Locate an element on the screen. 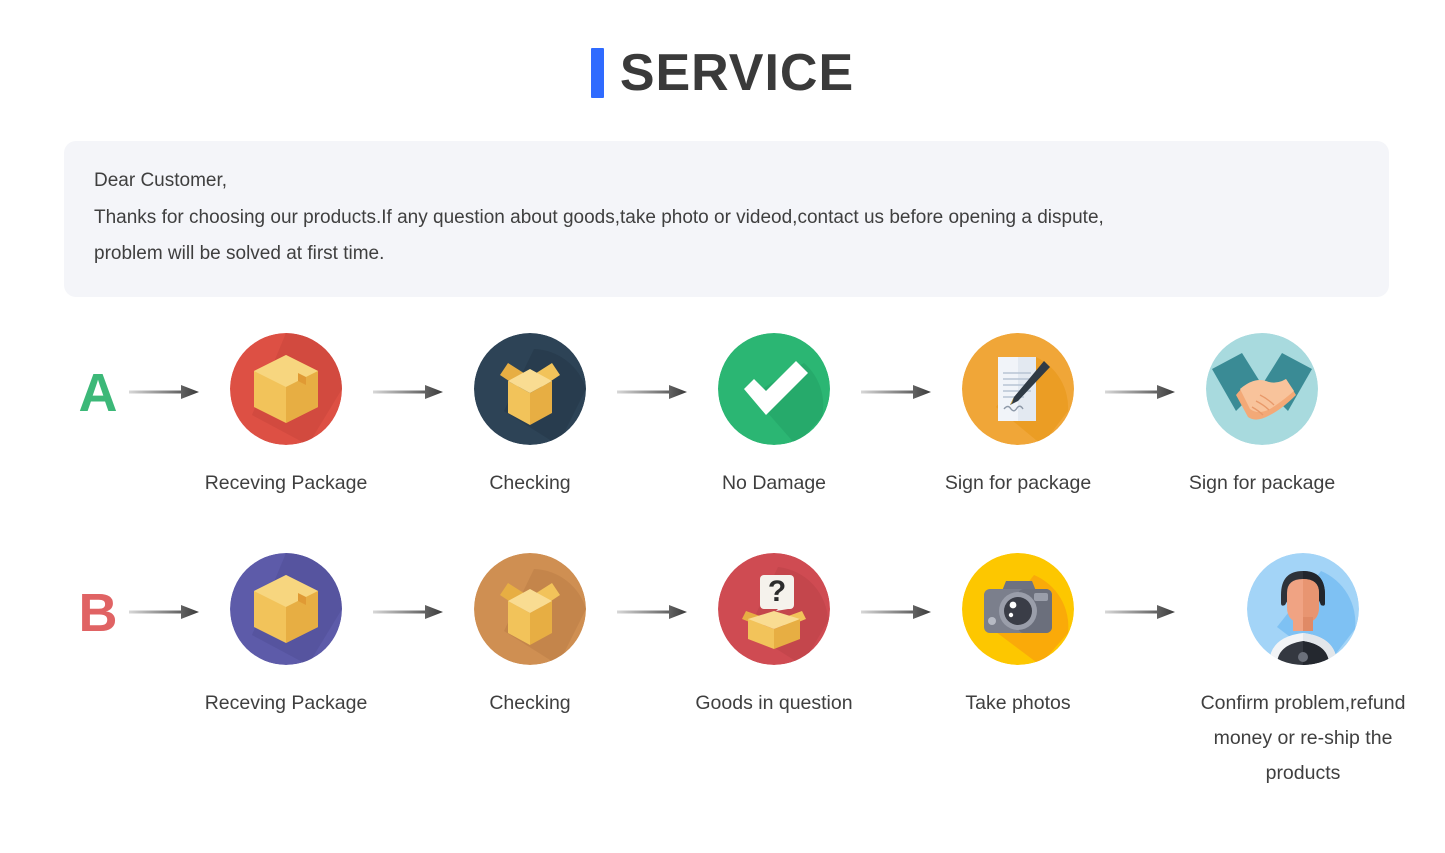 Image resolution: width=1445 pixels, height=853 pixels. title-accent-bar is located at coordinates (597, 73).